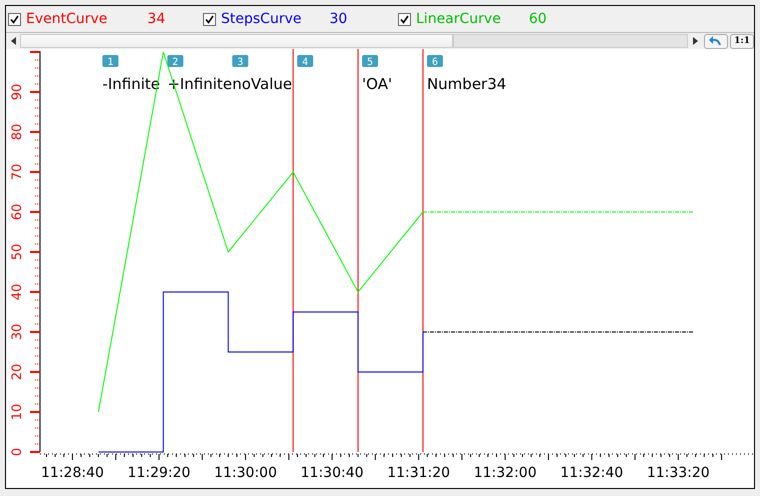 The image size is (760, 496). Describe the element at coordinates (17, 92) in the screenshot. I see `y-tick-label: 90` at that location.